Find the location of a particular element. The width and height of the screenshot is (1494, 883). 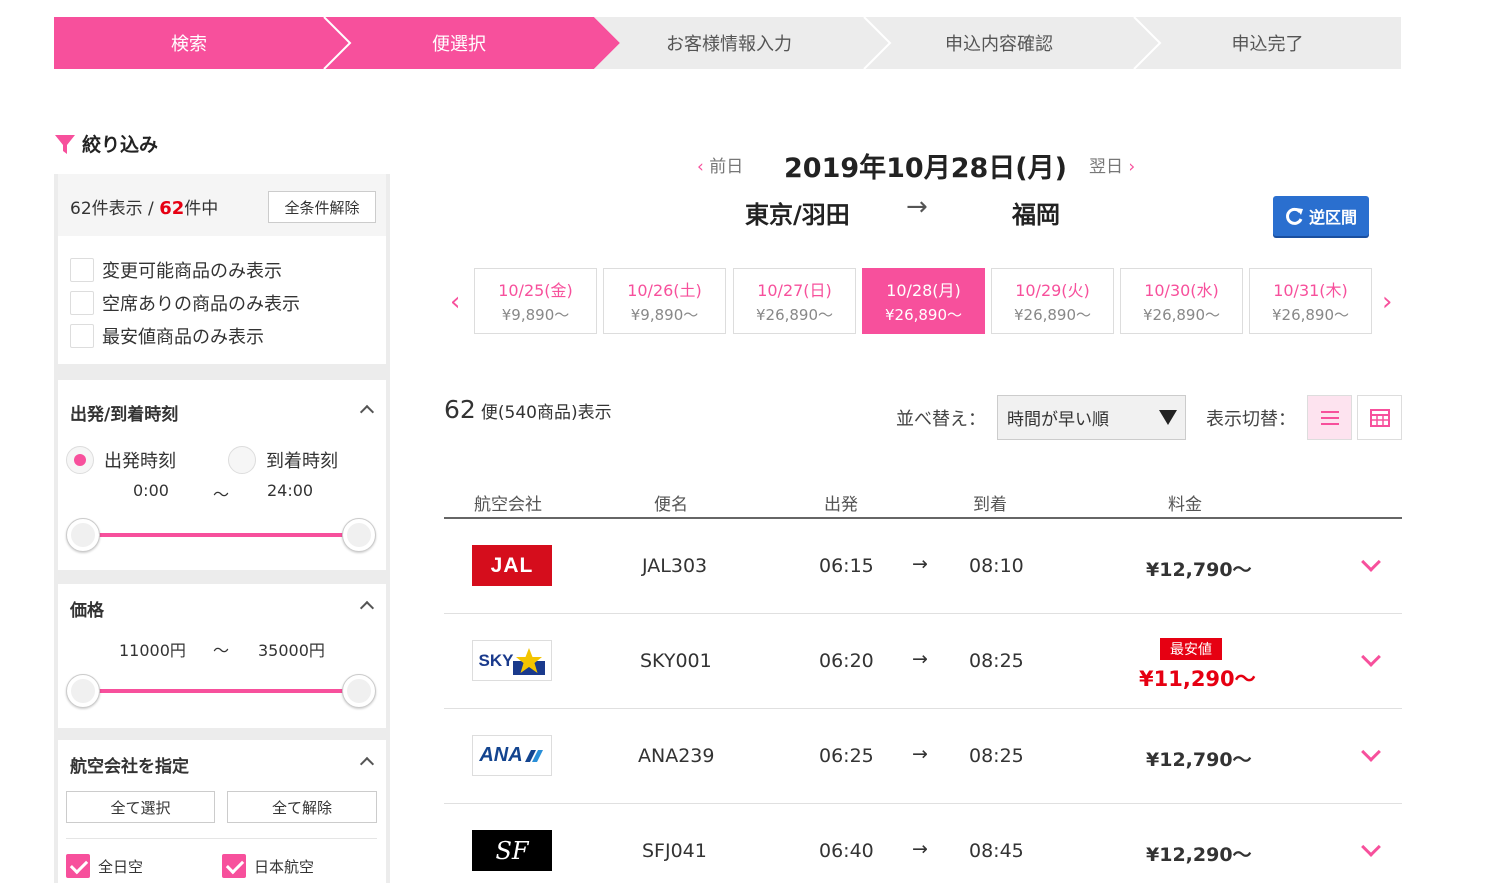

flight-row: JAL JAL303 06:15 → 08:10 ¥12,790～ is located at coordinates (923, 566).